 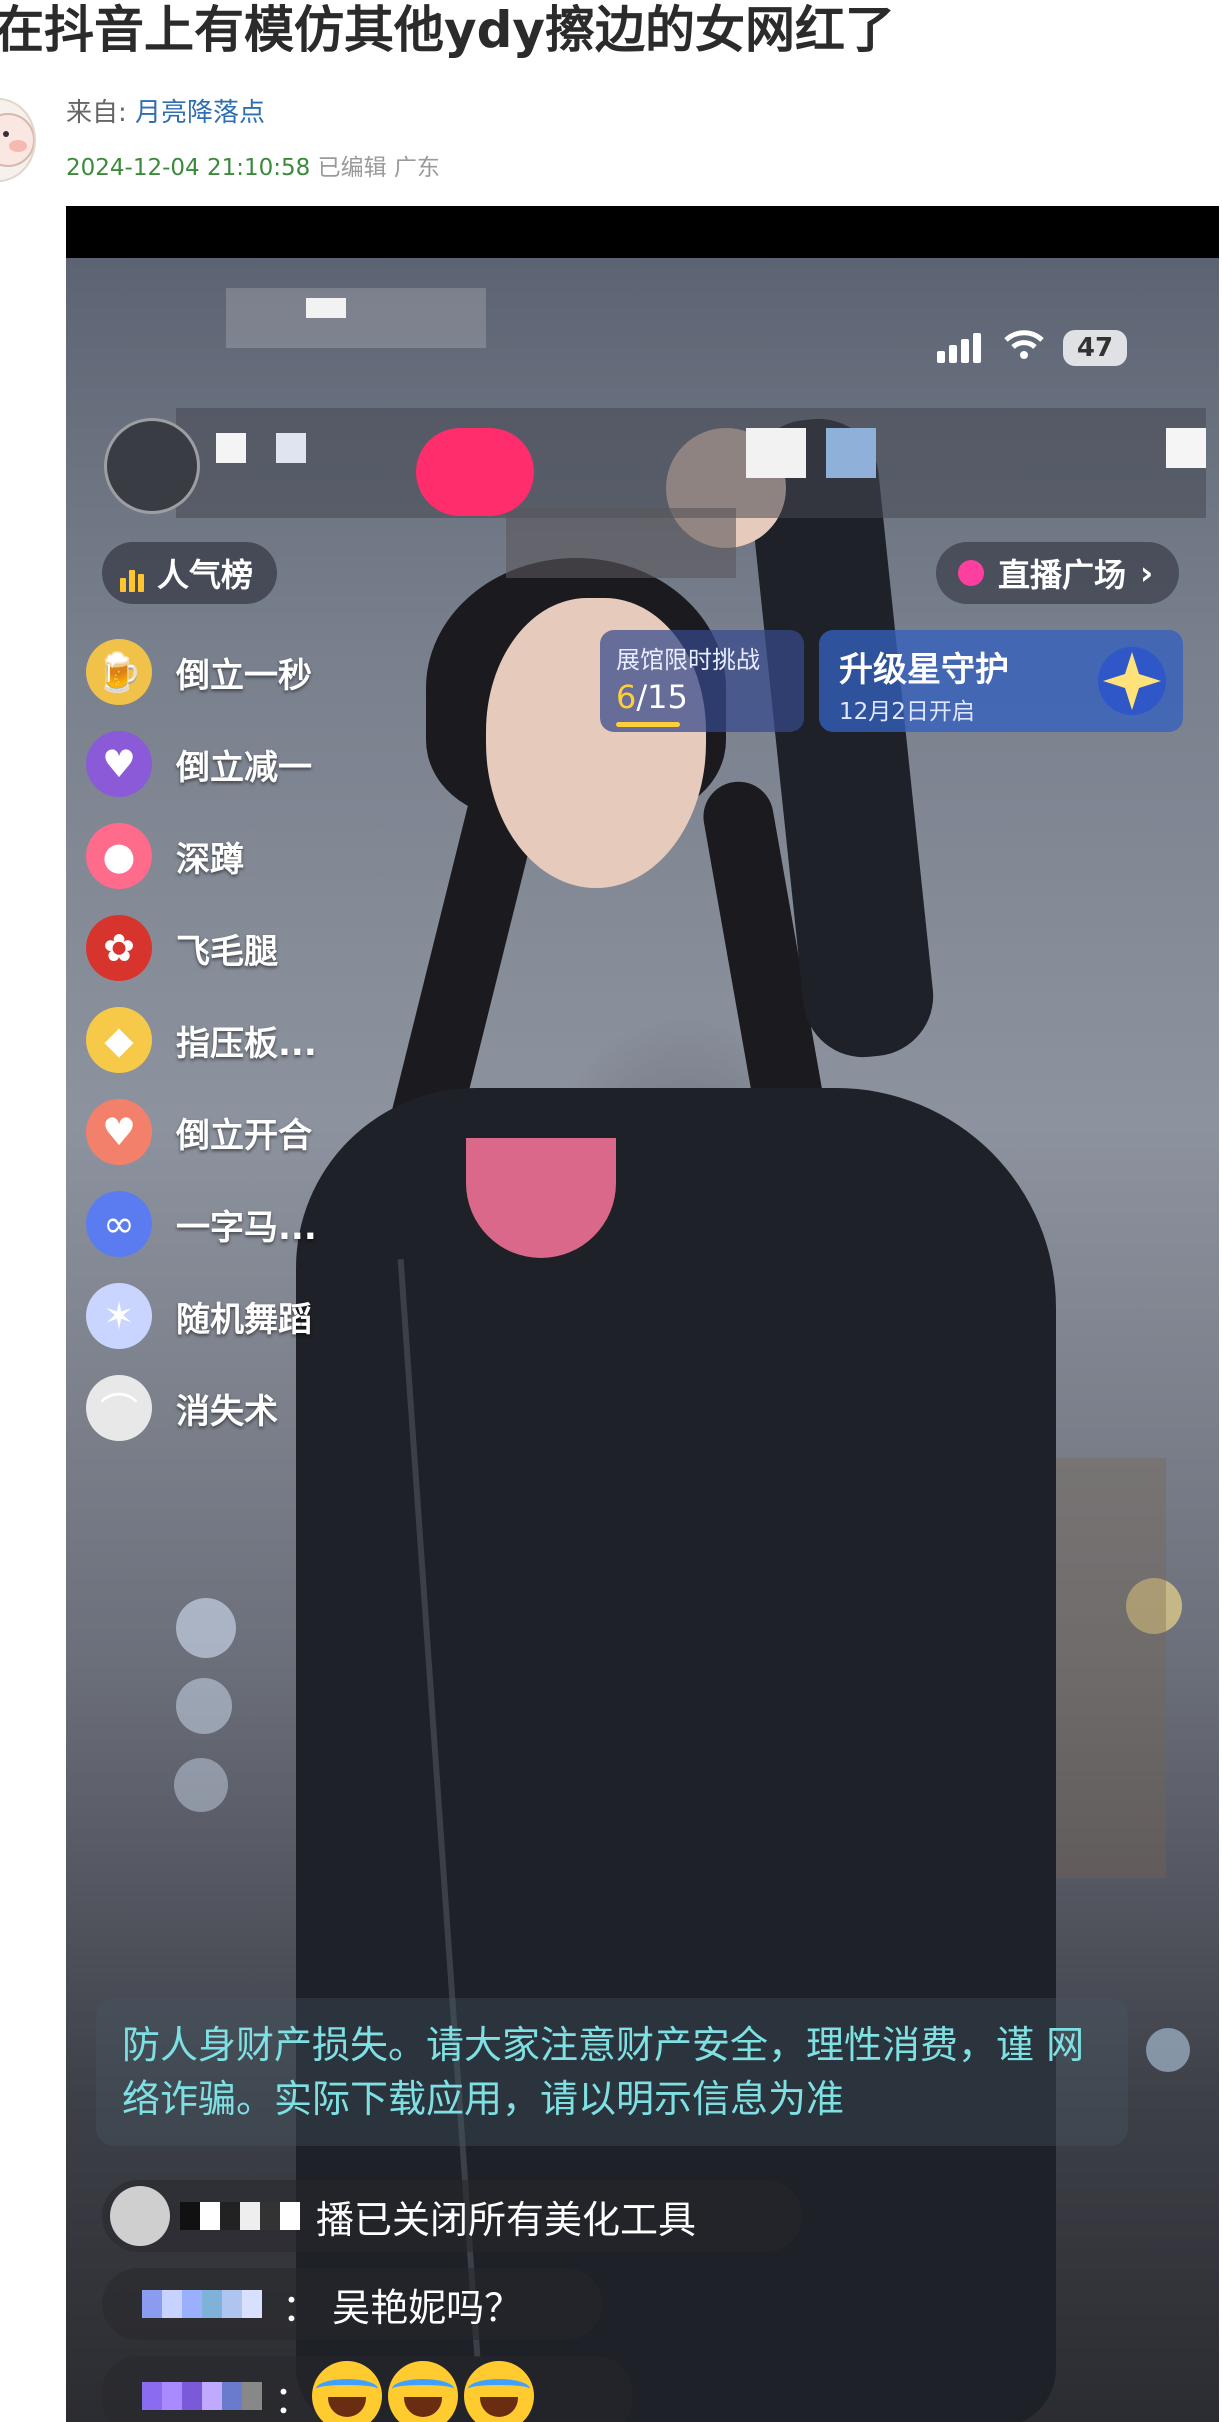 I want to click on popularity-label: 人气榜, so click(x=205, y=575).